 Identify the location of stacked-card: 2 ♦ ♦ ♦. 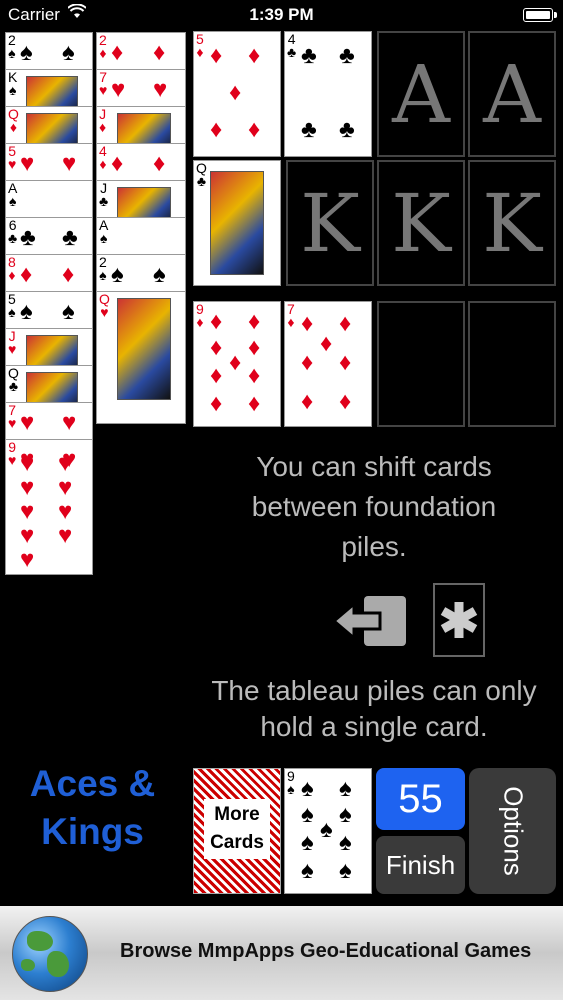
(141, 51).